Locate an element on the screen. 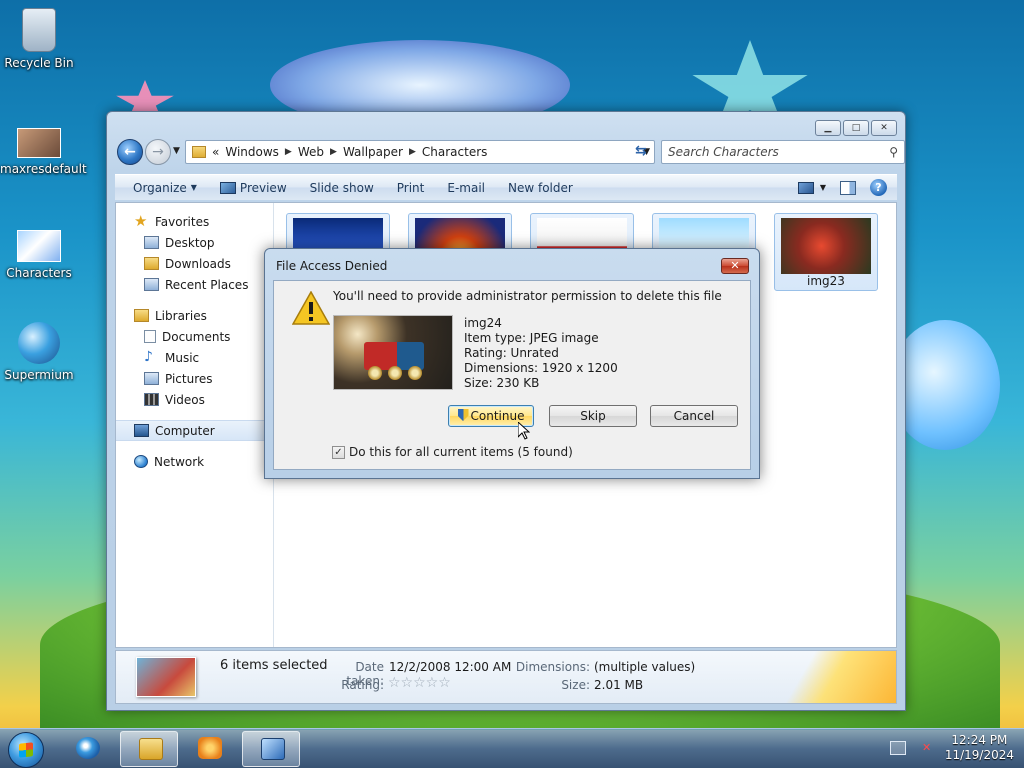  browser-icon is located at coordinates (39, 343).